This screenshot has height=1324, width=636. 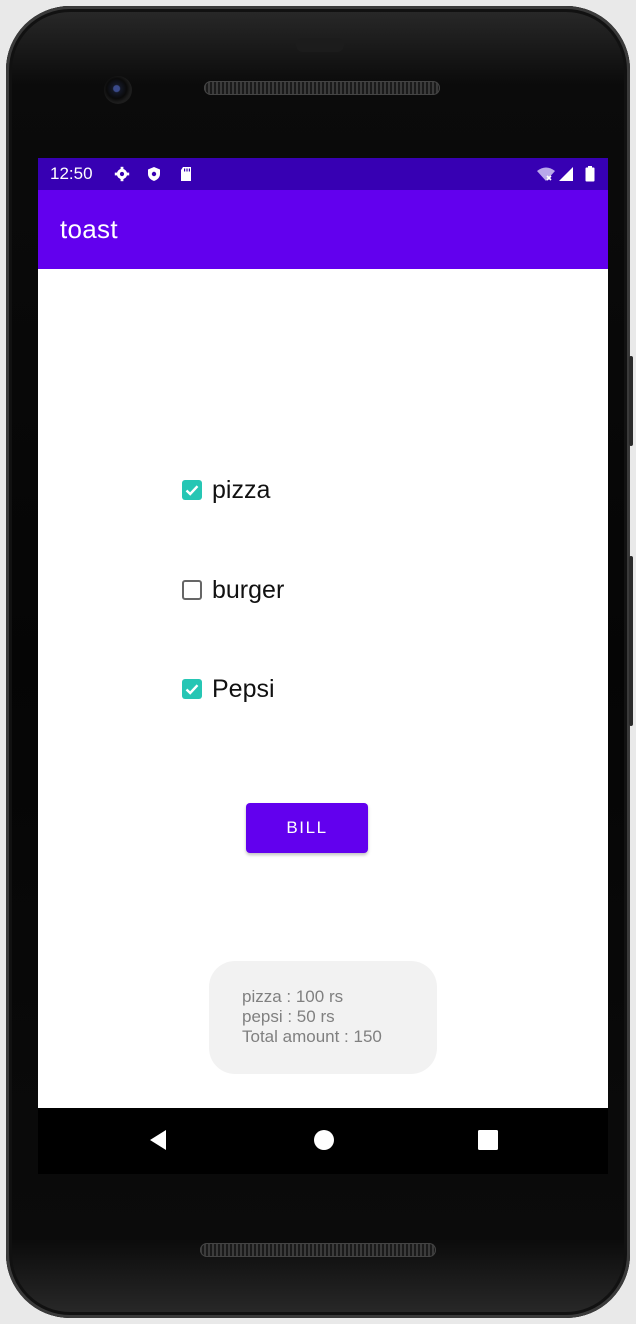 I want to click on sensor, so click(x=320, y=45).